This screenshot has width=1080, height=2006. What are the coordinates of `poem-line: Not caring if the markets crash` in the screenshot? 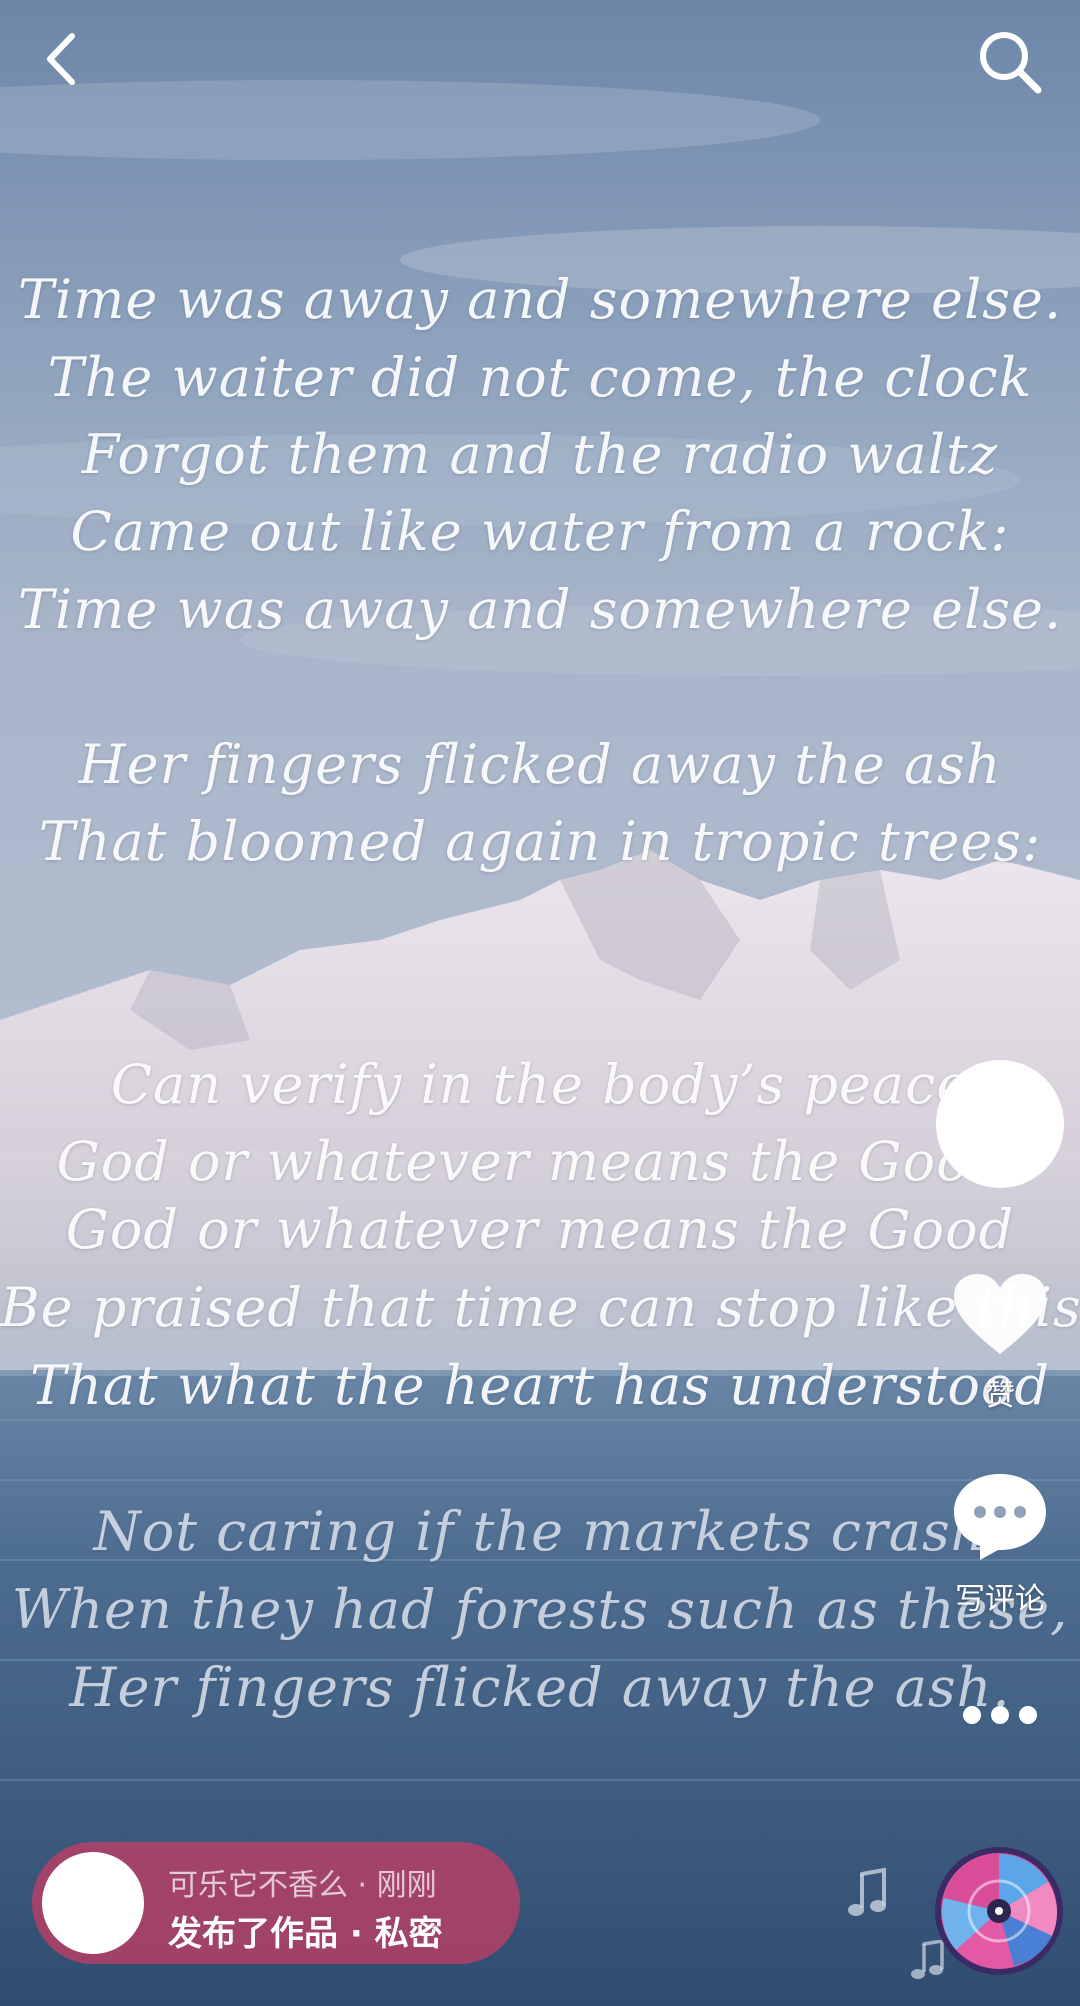 It's located at (540, 1531).